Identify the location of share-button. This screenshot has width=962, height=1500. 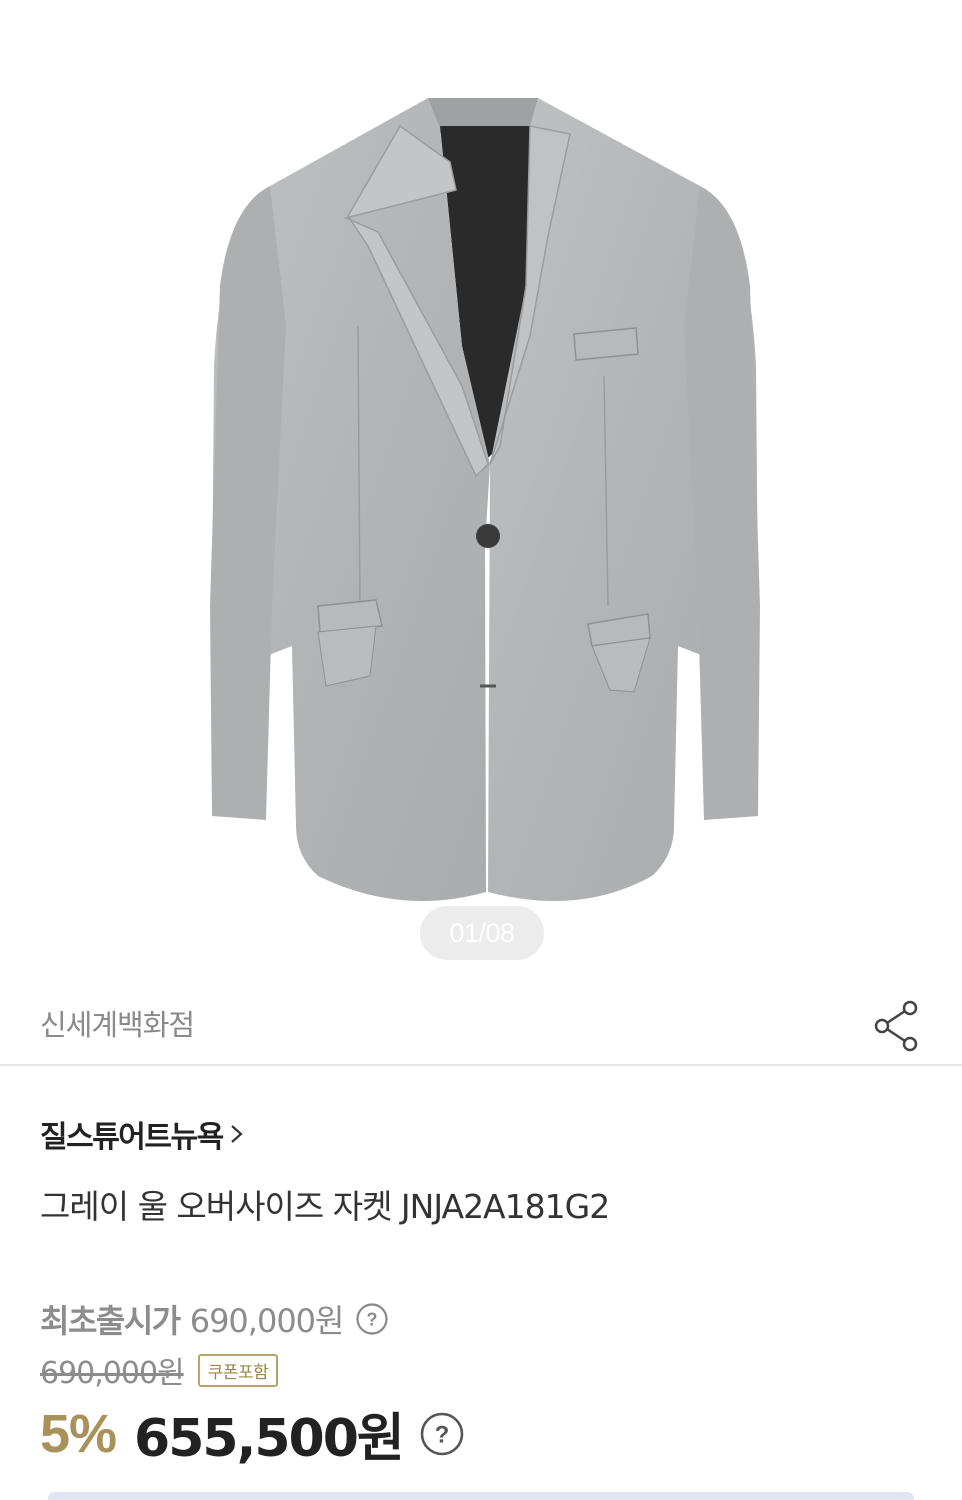
(896, 1024).